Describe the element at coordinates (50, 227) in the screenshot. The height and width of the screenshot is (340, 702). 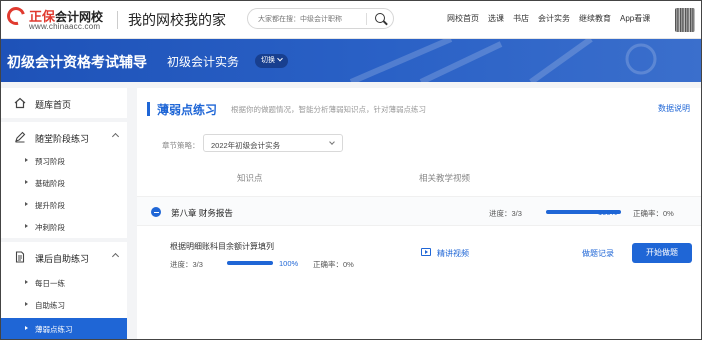
I see `sidebar-item-label: 冲刺阶段` at that location.